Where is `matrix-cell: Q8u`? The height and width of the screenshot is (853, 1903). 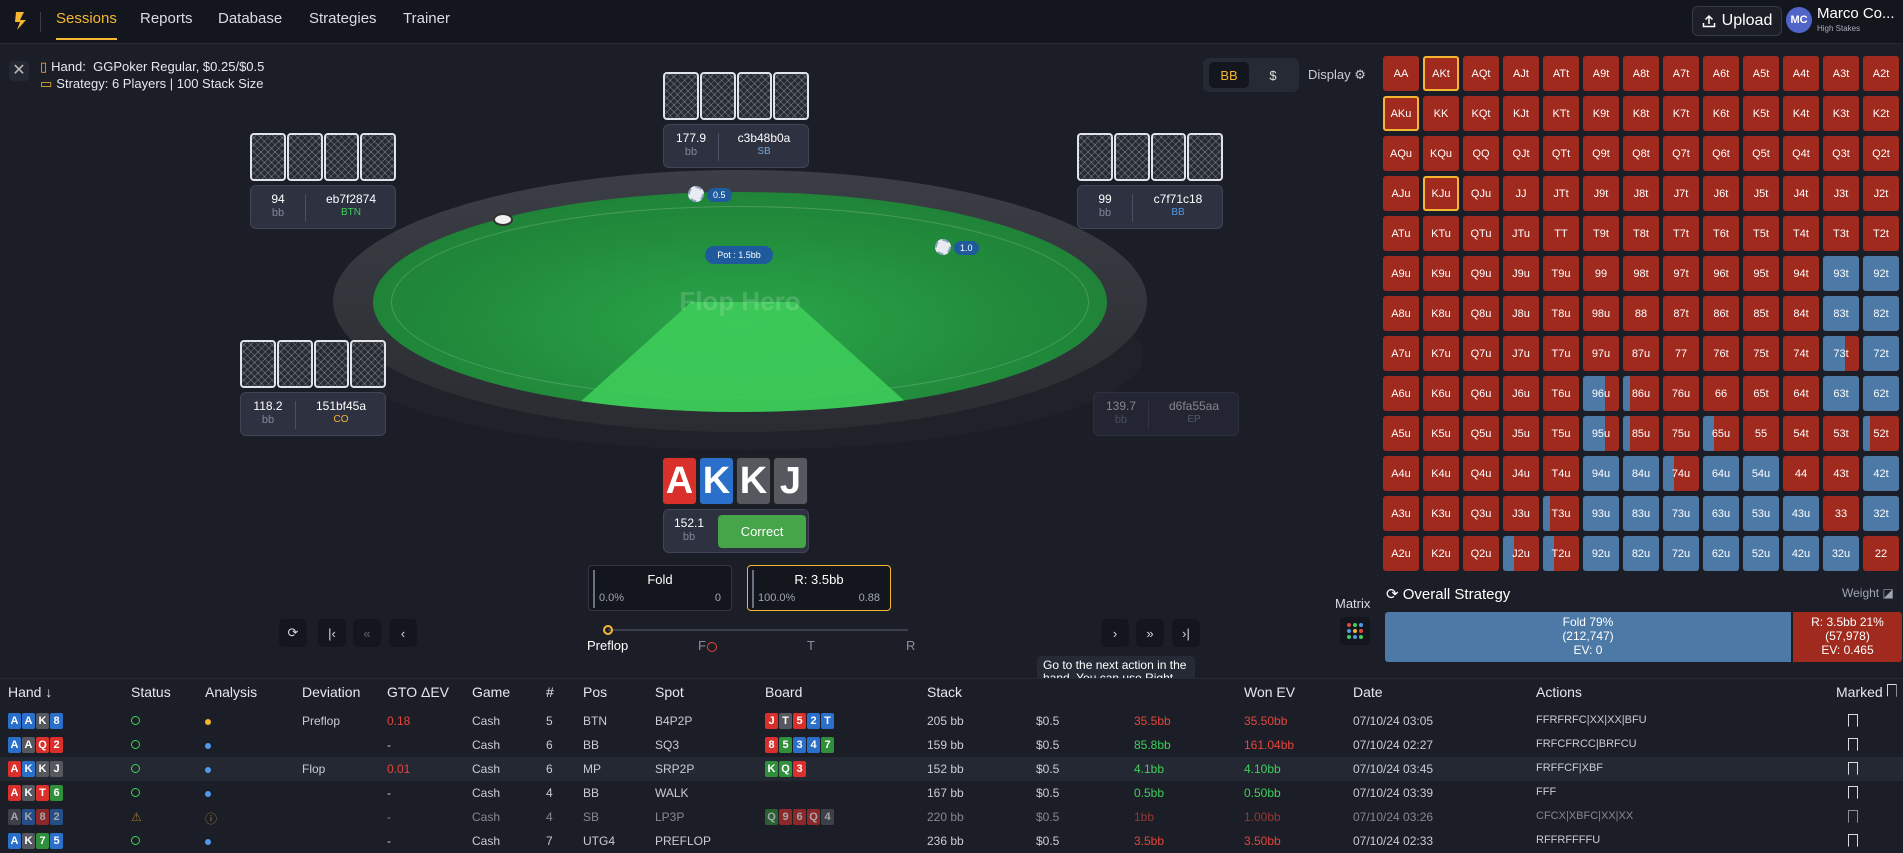 matrix-cell: Q8u is located at coordinates (1481, 313).